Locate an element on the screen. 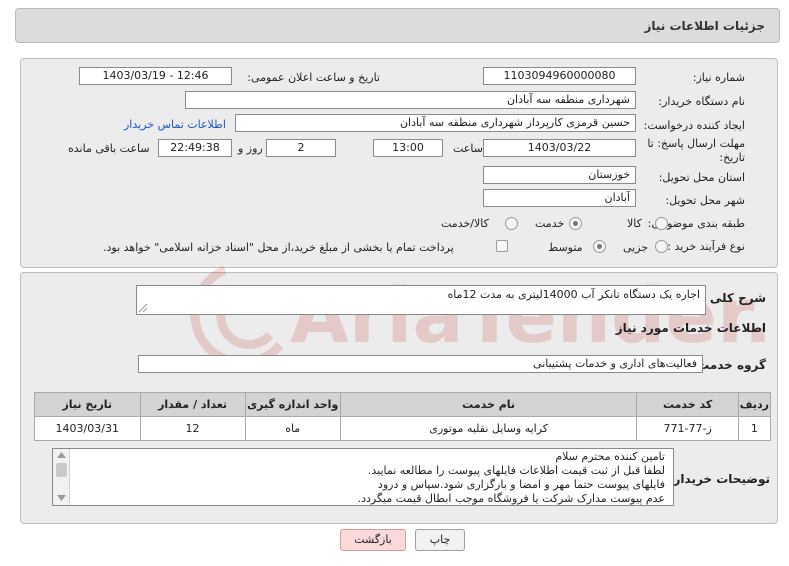 This screenshot has width=789, height=566. remaining-days-field: 2 is located at coordinates (301, 148).